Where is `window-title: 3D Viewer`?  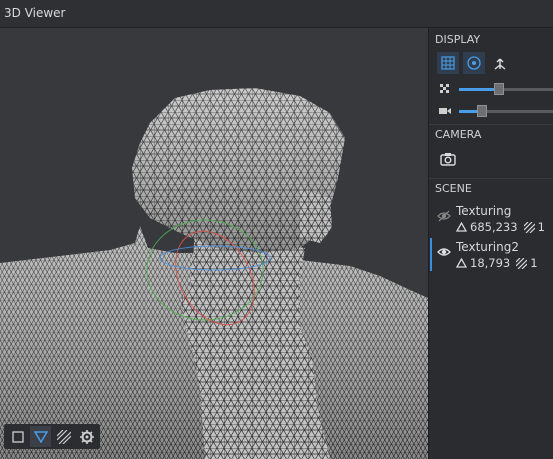 window-title: 3D Viewer is located at coordinates (35, 13).